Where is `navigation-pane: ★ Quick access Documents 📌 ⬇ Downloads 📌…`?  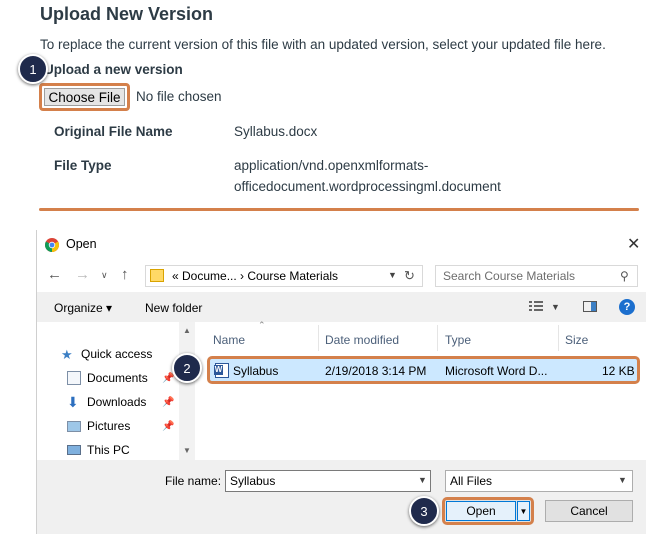 navigation-pane: ★ Quick access Documents 📌 ⬇ Downloads 📌… is located at coordinates (116, 391).